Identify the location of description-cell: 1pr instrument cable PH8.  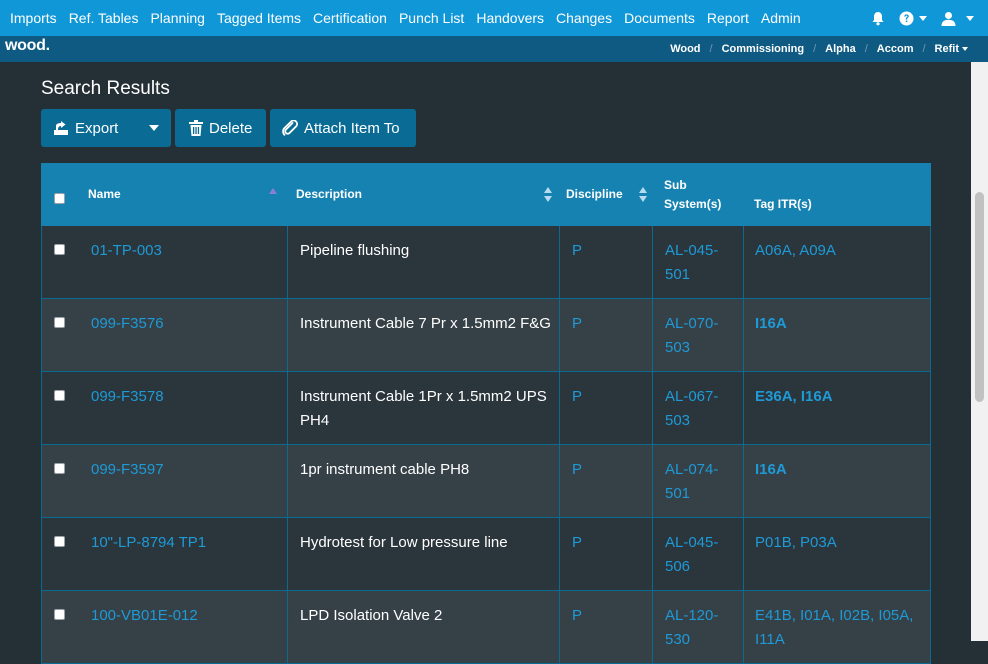
(423, 481).